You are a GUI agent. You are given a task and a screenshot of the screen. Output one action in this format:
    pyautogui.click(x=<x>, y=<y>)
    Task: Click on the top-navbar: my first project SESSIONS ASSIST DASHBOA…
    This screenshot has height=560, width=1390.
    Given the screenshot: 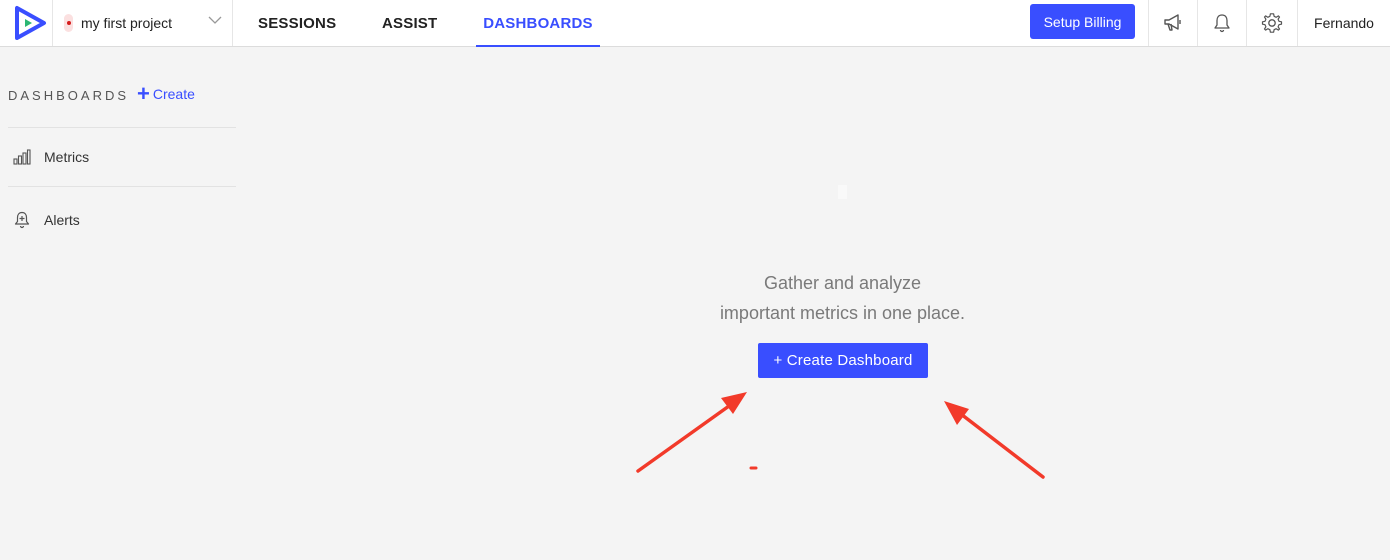 What is the action you would take?
    pyautogui.click(x=695, y=23)
    